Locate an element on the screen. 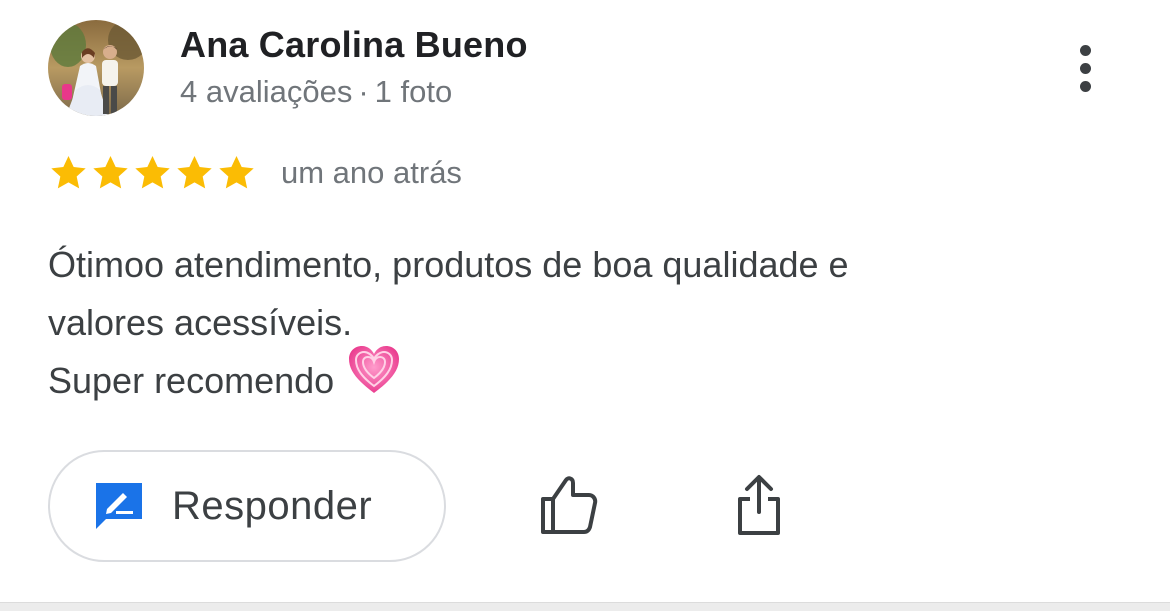 The height and width of the screenshot is (611, 1170). reviewer-name: Ana Carolina Bueno is located at coordinates (354, 45).